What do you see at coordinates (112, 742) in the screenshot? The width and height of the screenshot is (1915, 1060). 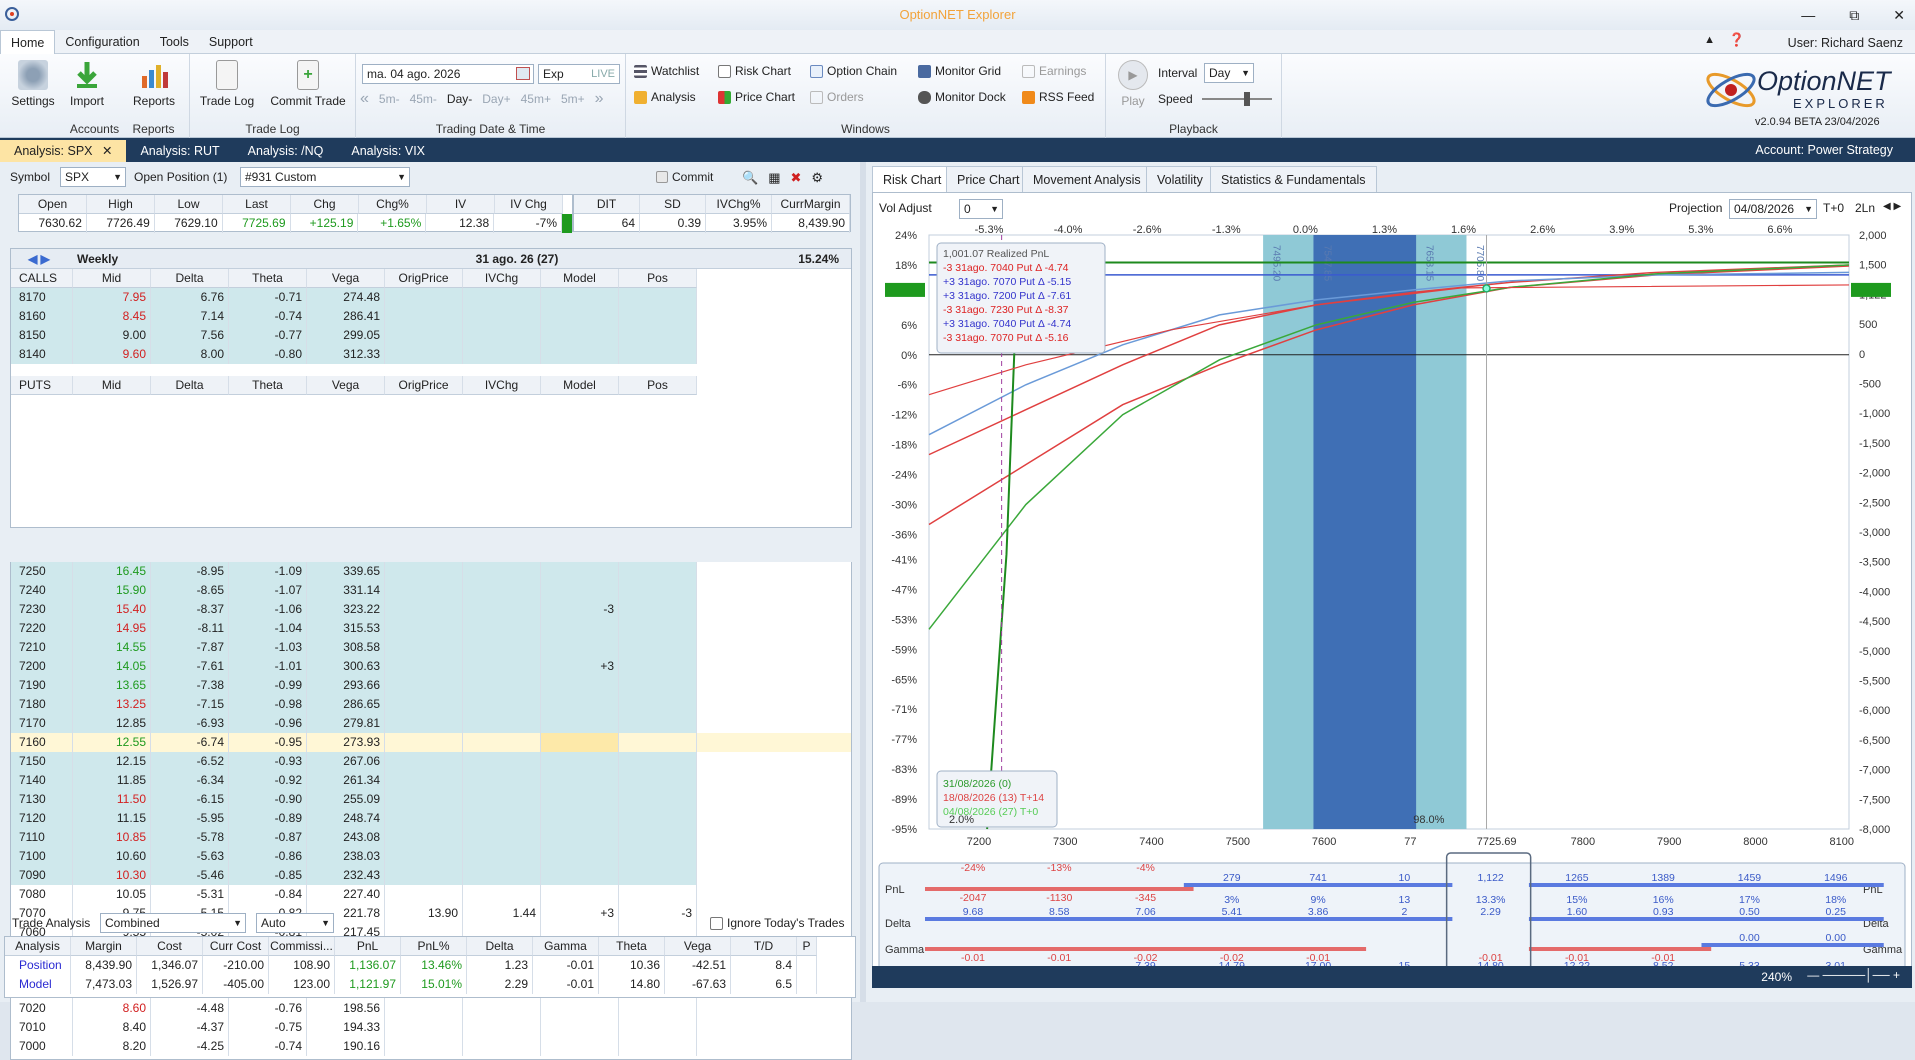 I see `chain-cell: 12.55` at bounding box center [112, 742].